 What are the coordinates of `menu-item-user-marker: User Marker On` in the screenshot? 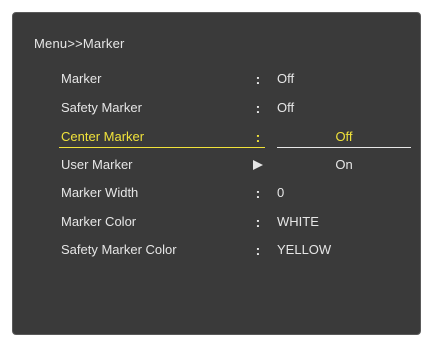 It's located at (216, 168).